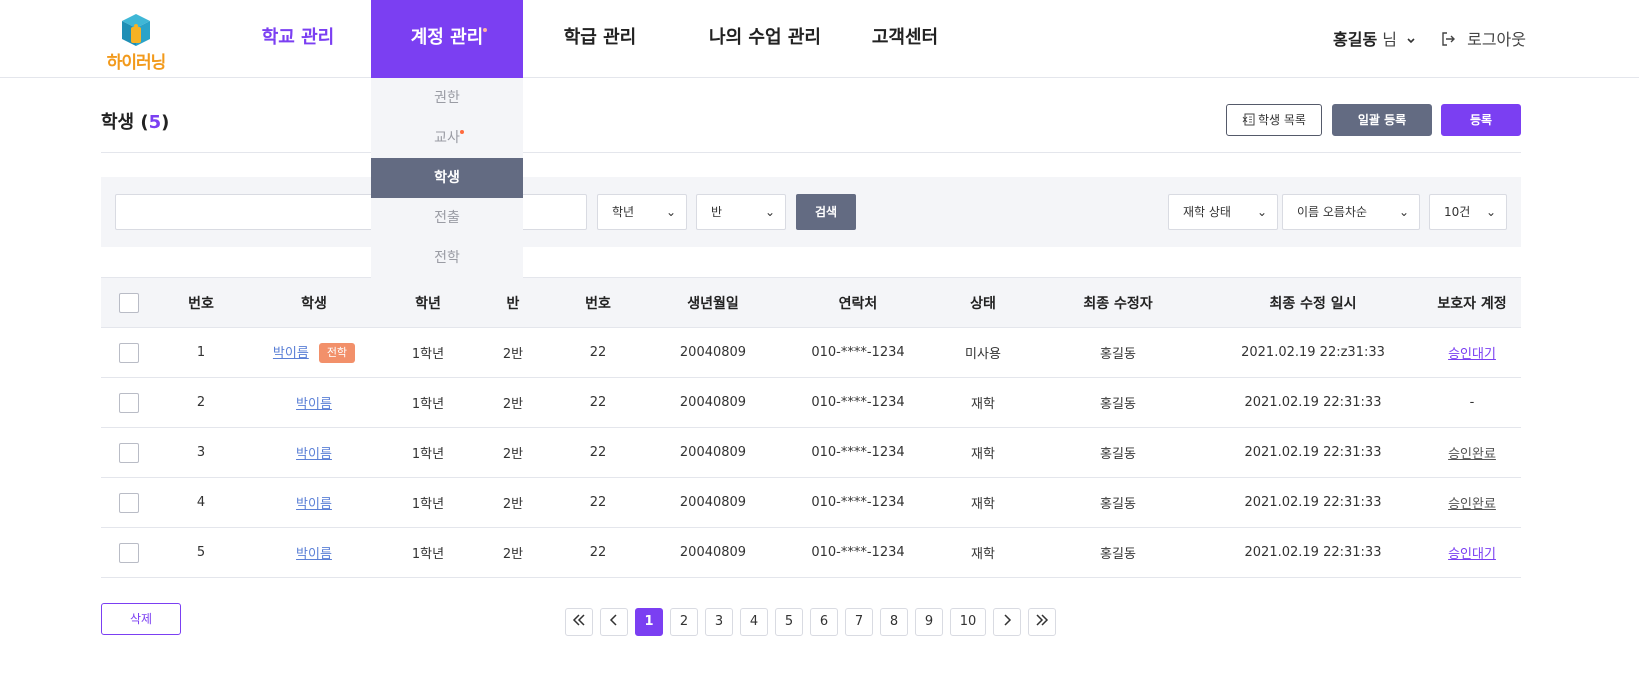 The image size is (1639, 689). I want to click on page-title: 학생 (5), so click(135, 122).